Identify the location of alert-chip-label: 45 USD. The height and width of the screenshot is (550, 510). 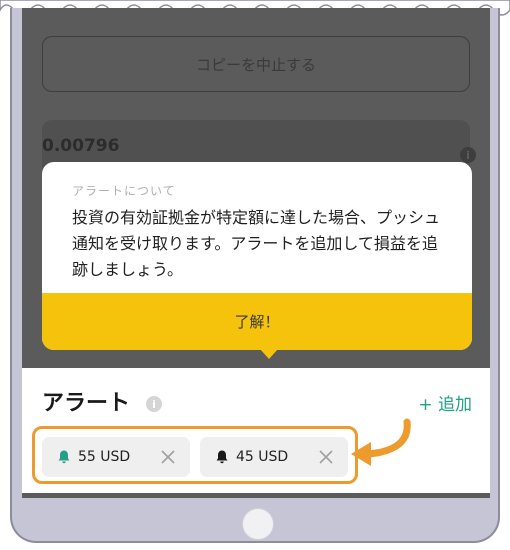
(262, 457).